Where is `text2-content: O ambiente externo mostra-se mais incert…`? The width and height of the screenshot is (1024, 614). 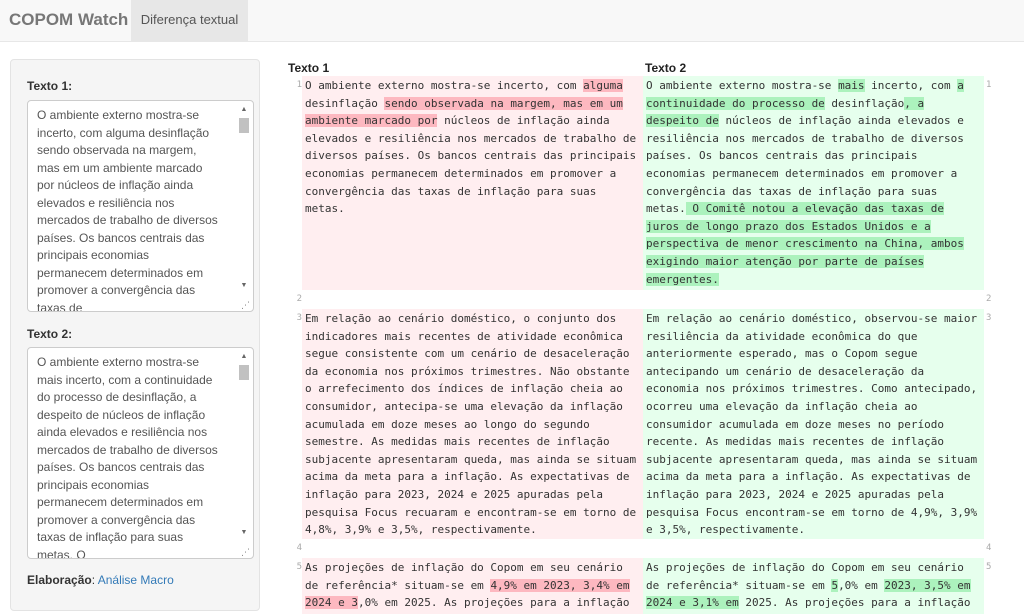
text2-content: O ambiente externo mostra-se mais incert… is located at coordinates (127, 457).